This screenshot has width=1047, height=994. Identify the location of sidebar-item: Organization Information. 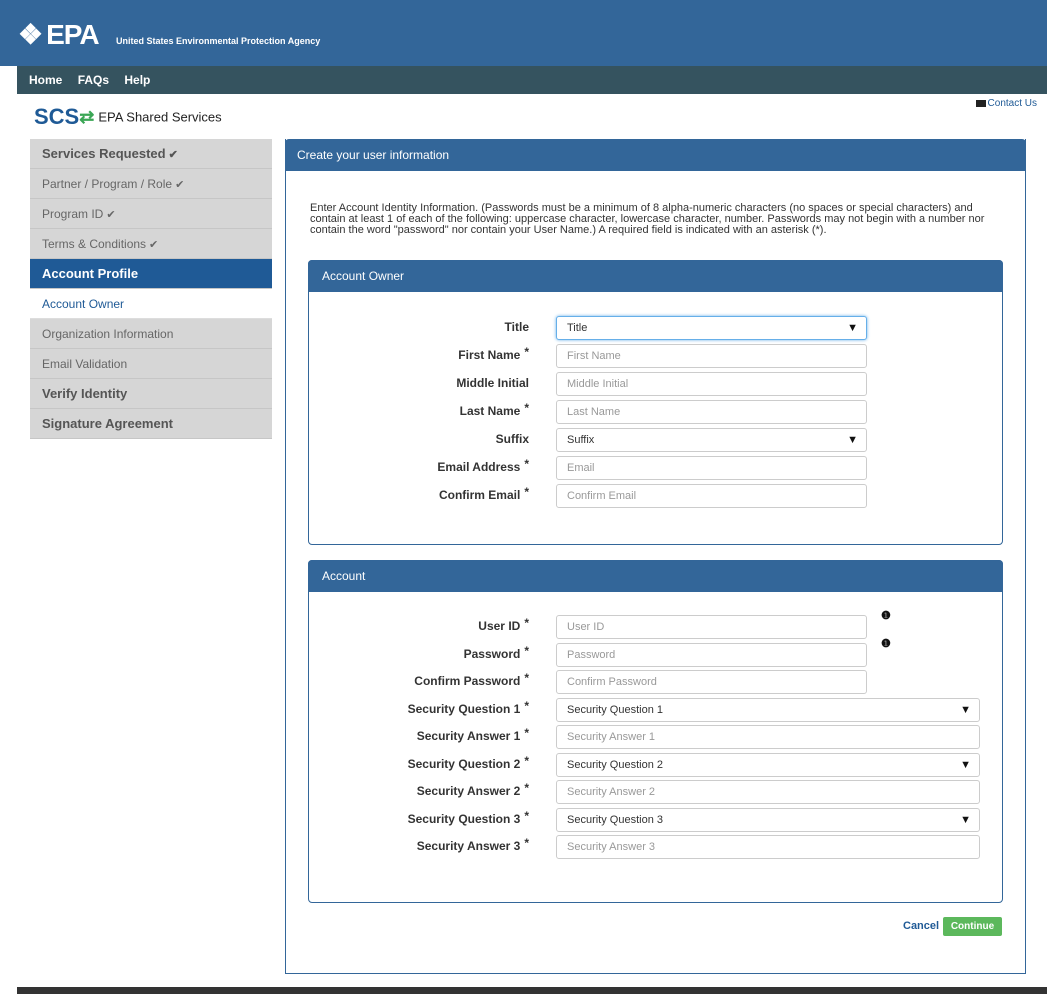
(151, 334).